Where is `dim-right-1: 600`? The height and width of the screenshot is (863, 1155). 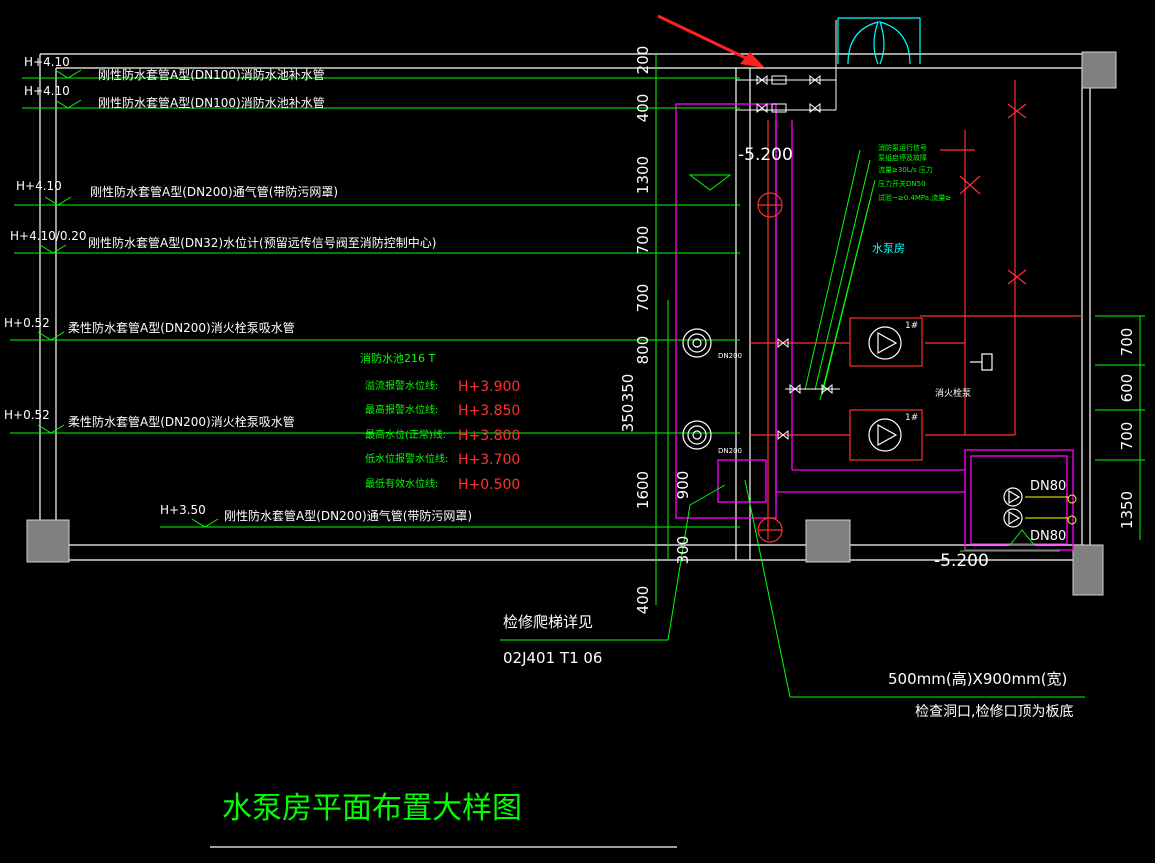 dim-right-1: 600 is located at coordinates (1127, 388).